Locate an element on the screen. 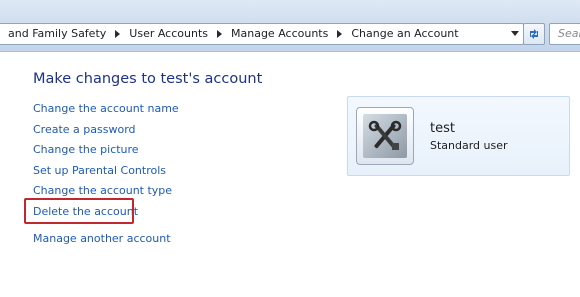  page-title: Make changes to test's account is located at coordinates (148, 79).